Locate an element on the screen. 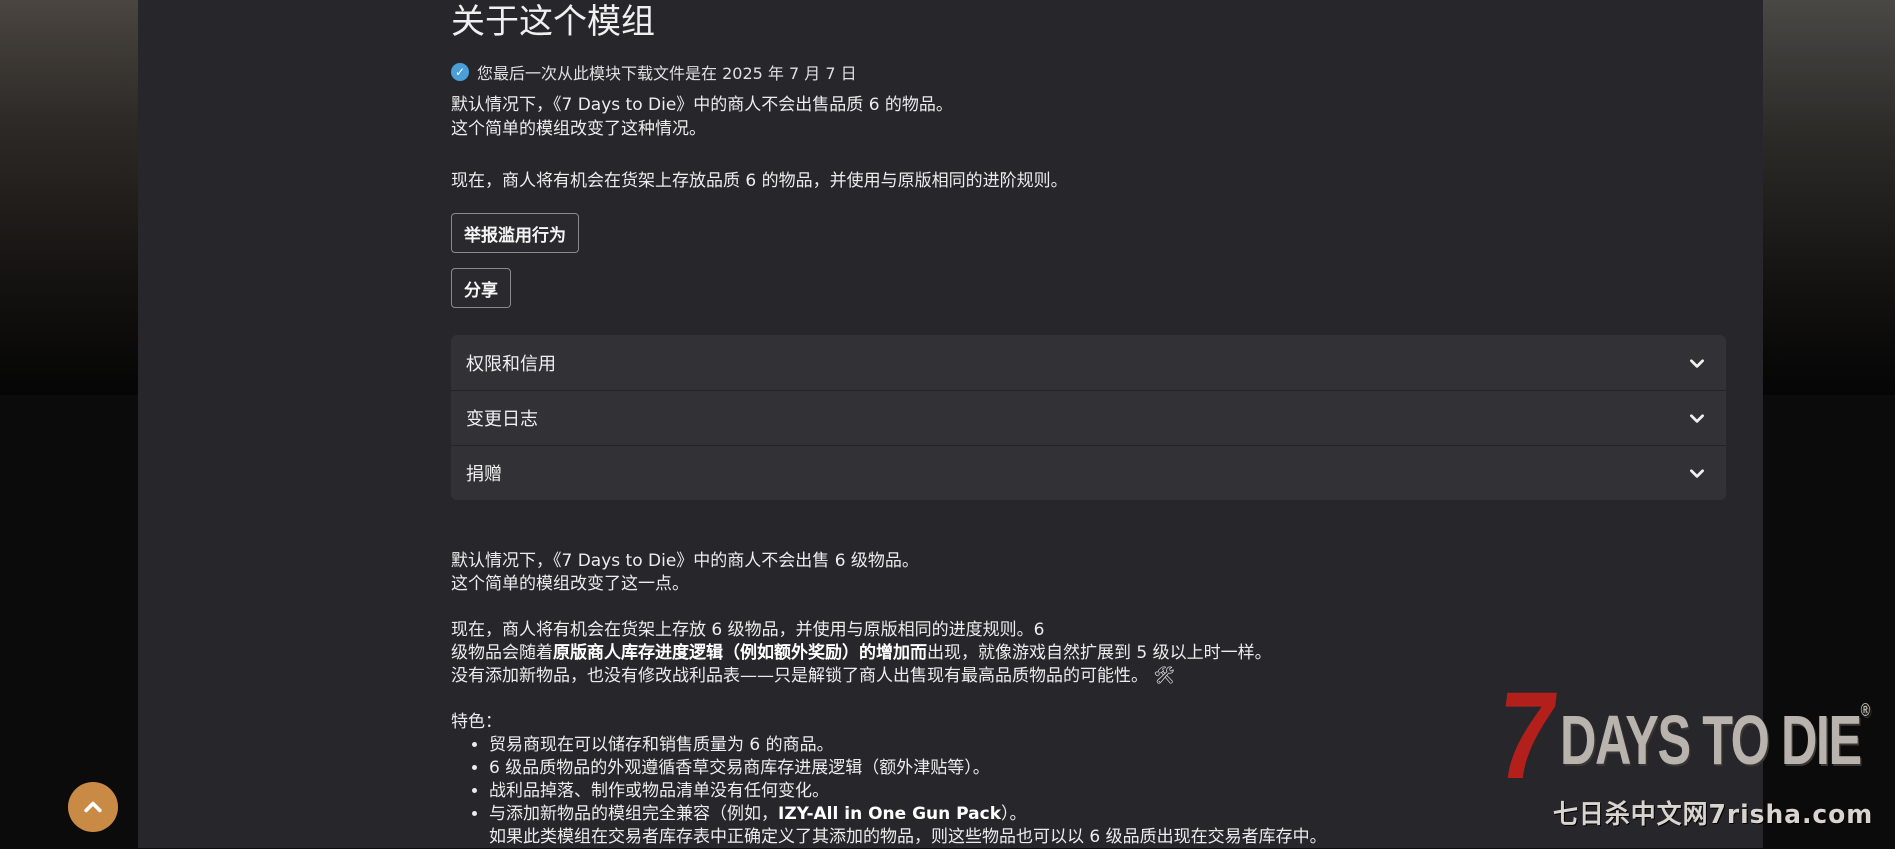  feature-item: 6 级品质物品的外观遵循香草交易商库存进展逻辑（额外津贴等）。 is located at coordinates (908, 768).